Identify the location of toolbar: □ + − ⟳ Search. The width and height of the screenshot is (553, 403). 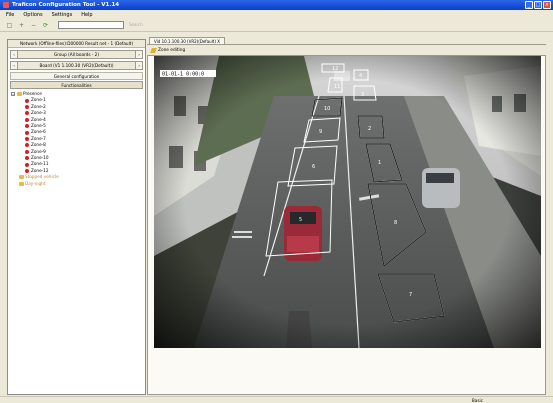
(276, 25).